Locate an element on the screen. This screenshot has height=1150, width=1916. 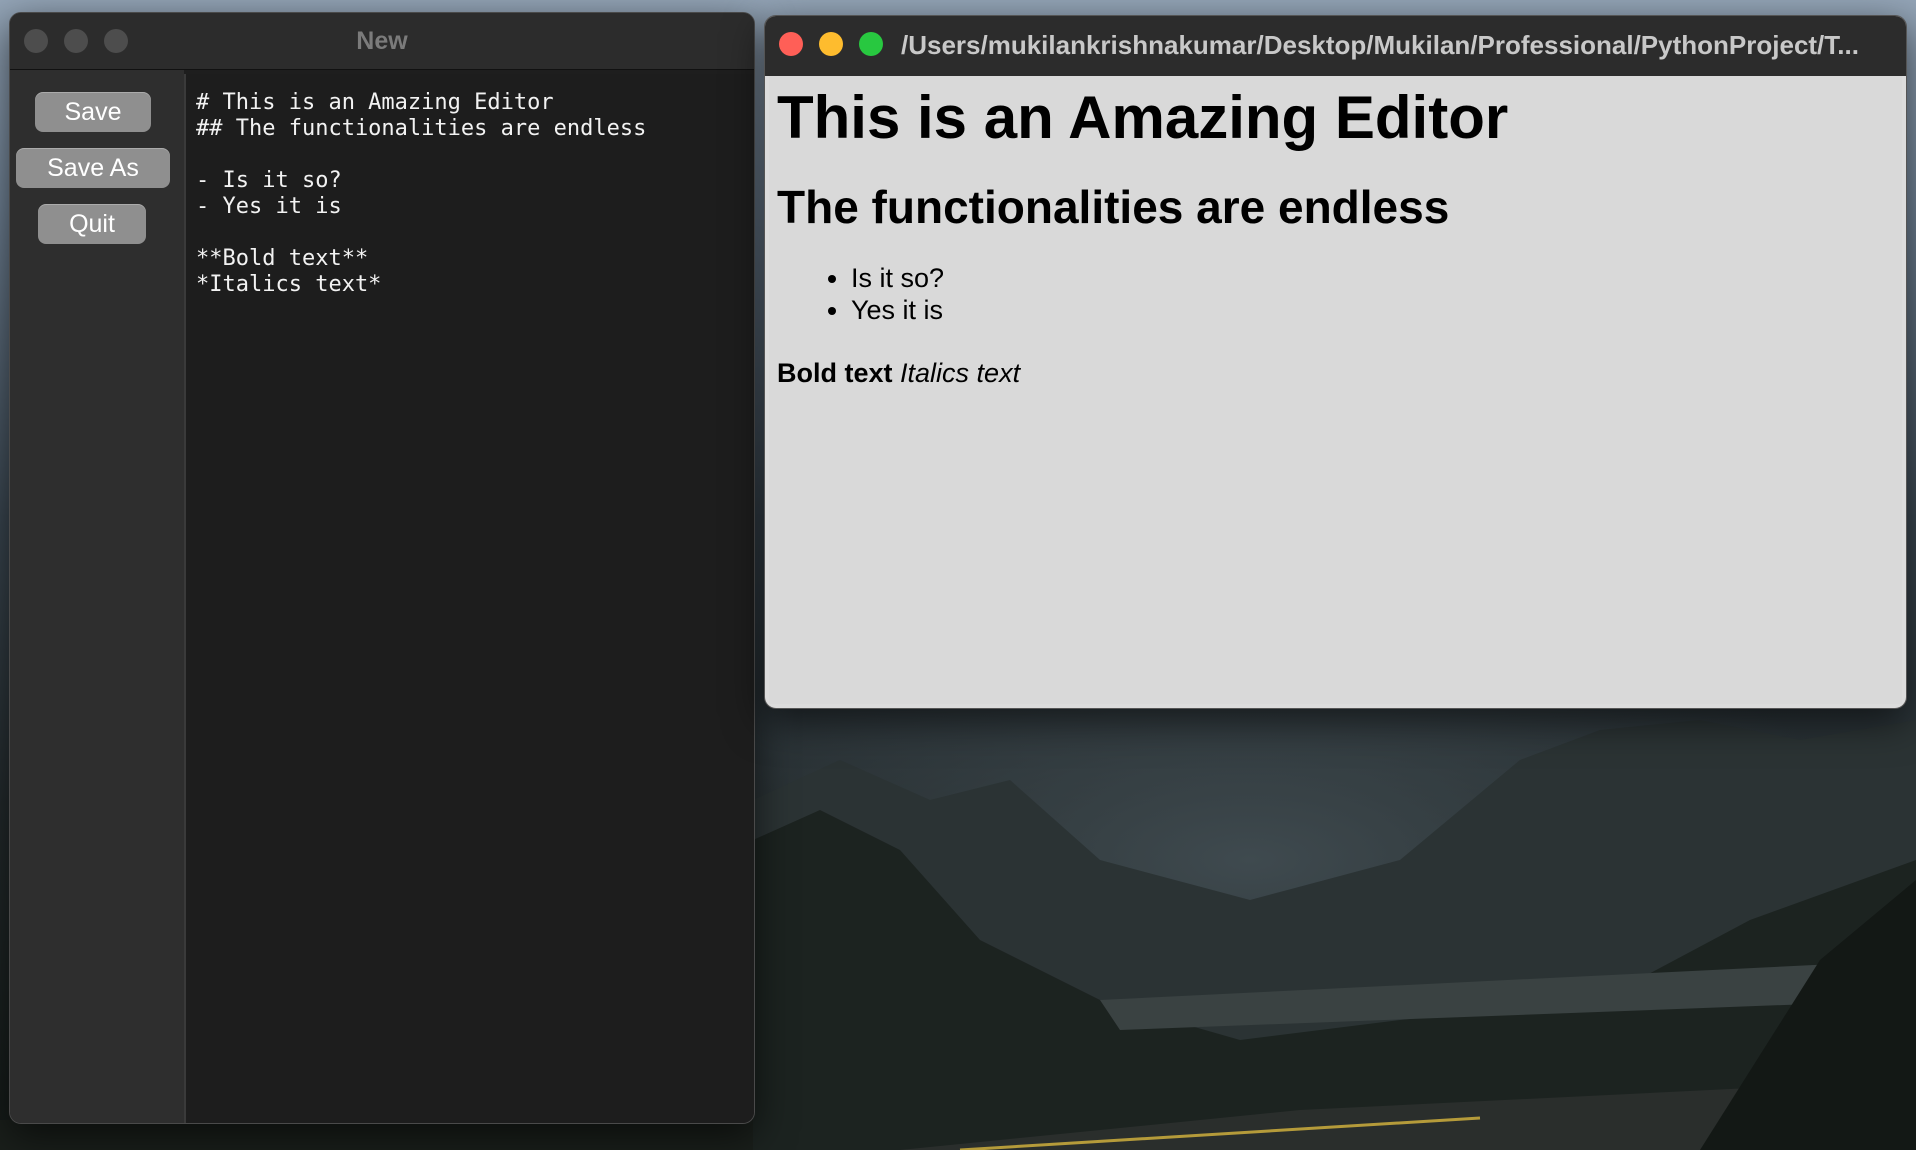
heading-1: This is an Amazing Editor is located at coordinates (1143, 117).